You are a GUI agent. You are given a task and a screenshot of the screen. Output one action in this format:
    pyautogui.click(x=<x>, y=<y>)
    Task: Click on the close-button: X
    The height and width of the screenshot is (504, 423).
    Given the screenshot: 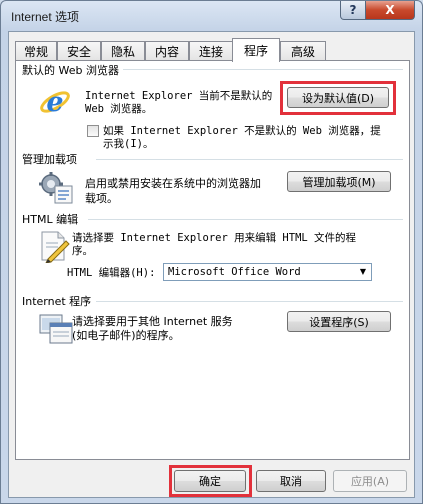 What is the action you would take?
    pyautogui.click(x=390, y=10)
    